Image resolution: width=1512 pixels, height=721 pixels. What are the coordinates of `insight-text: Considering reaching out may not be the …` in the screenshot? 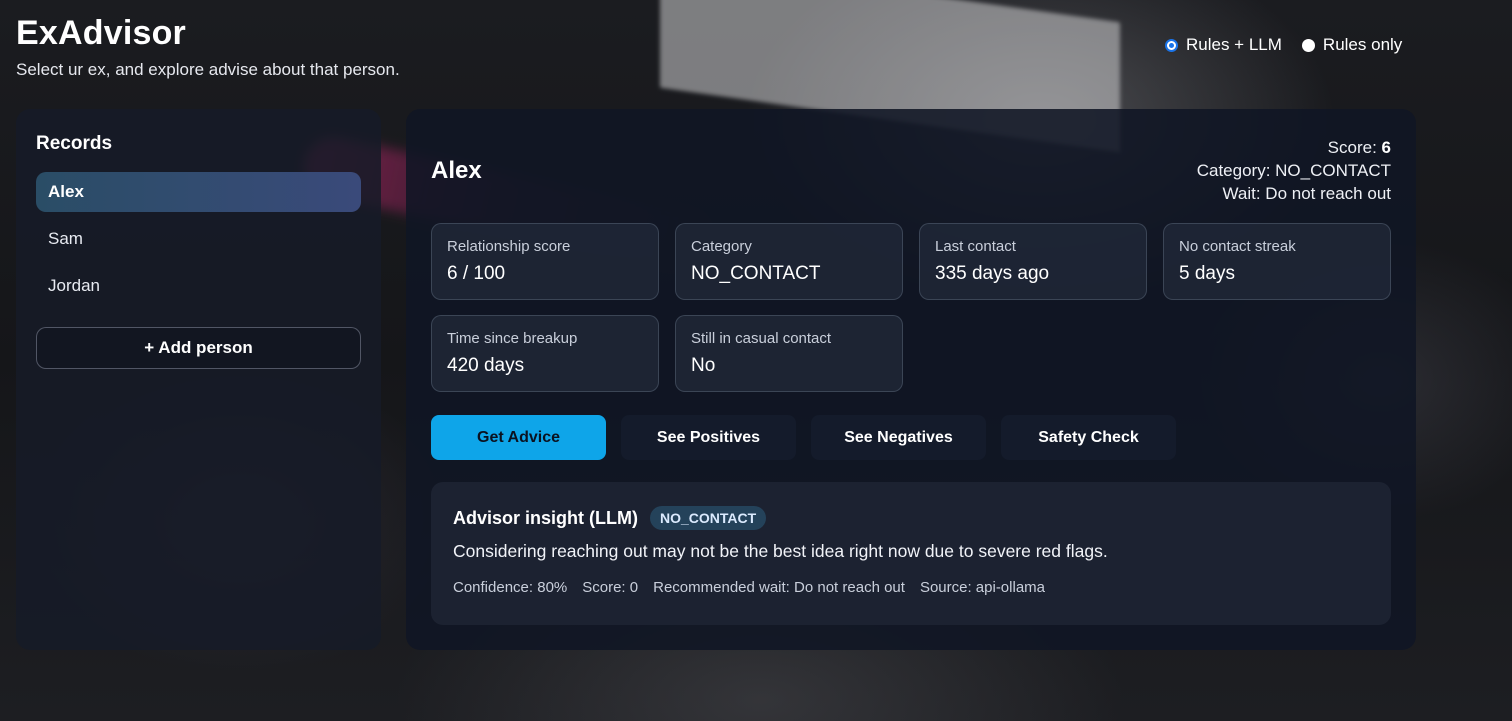 It's located at (780, 551).